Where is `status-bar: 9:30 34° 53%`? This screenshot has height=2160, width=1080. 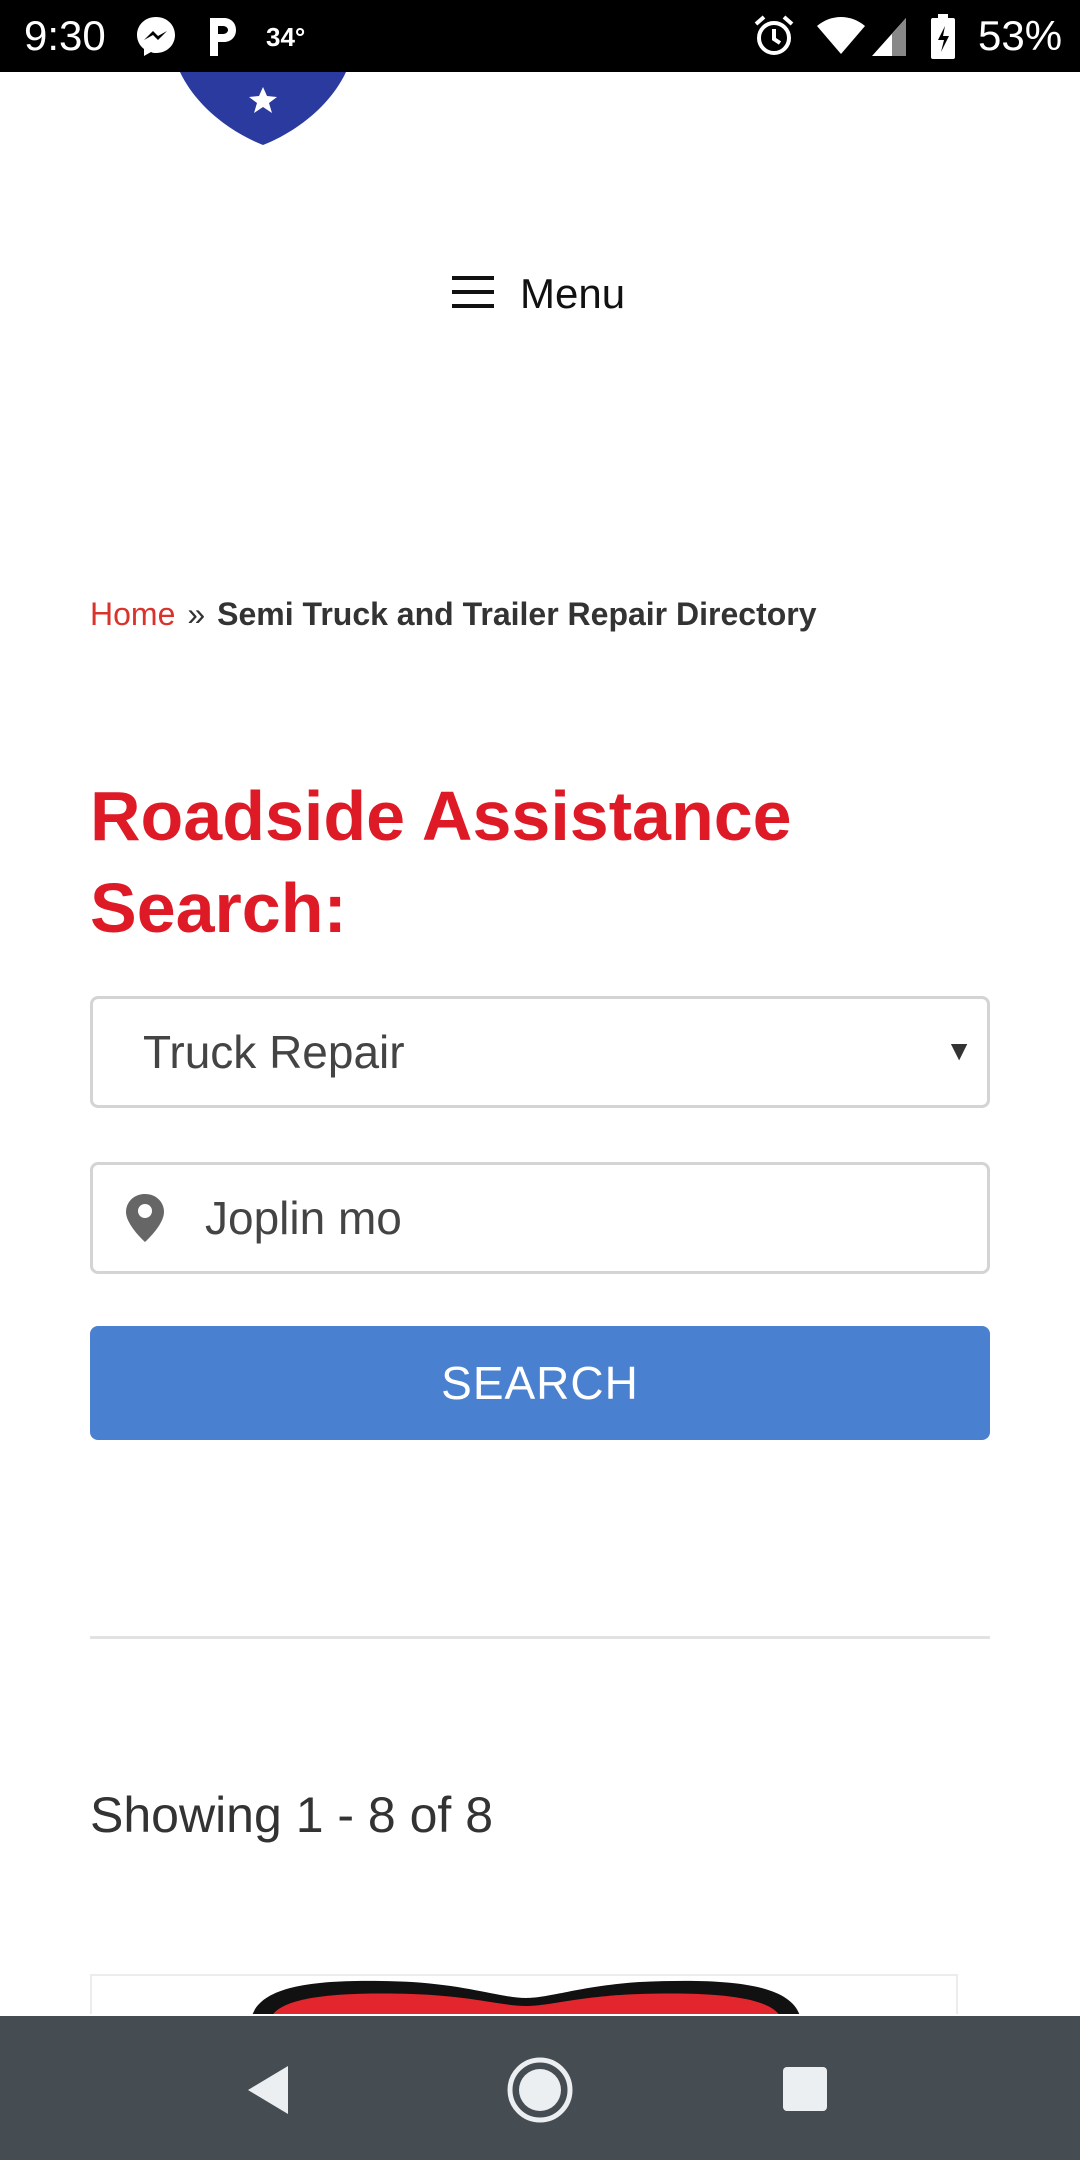 status-bar: 9:30 34° 53% is located at coordinates (540, 36).